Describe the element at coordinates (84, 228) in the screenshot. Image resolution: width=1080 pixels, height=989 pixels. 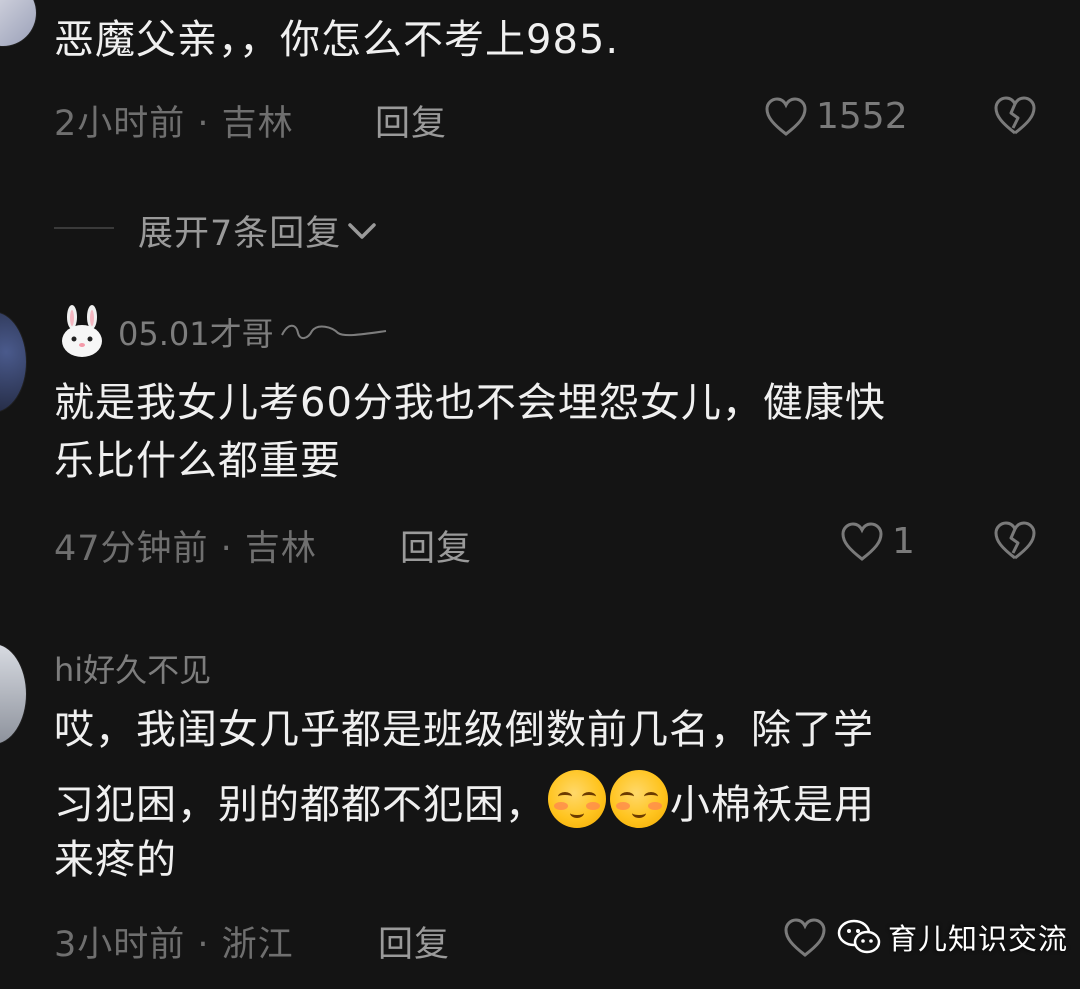
I see `divider` at that location.